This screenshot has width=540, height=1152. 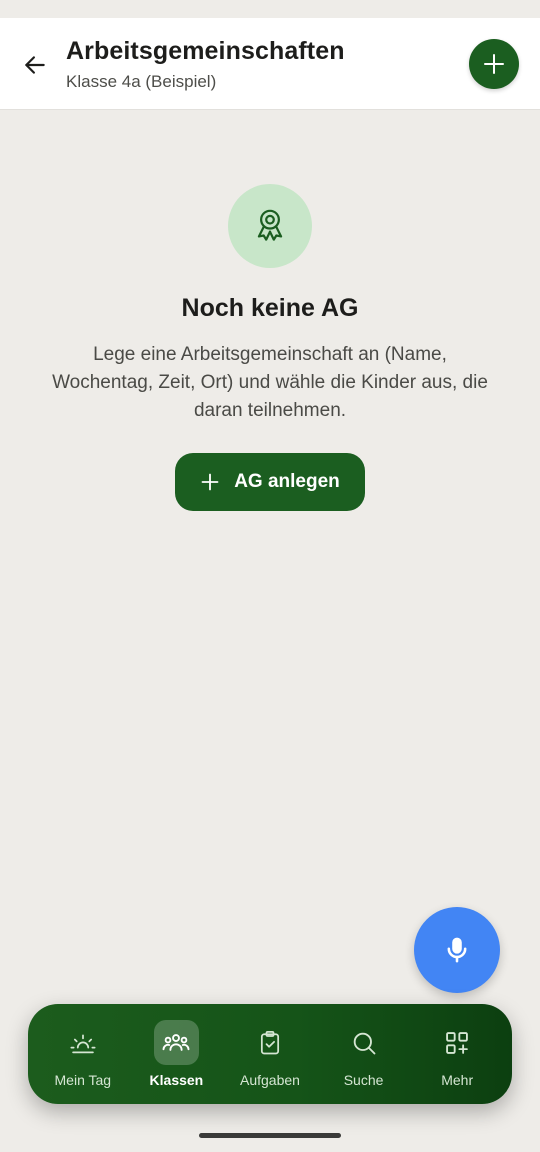 I want to click on back-button, so click(x=35, y=65).